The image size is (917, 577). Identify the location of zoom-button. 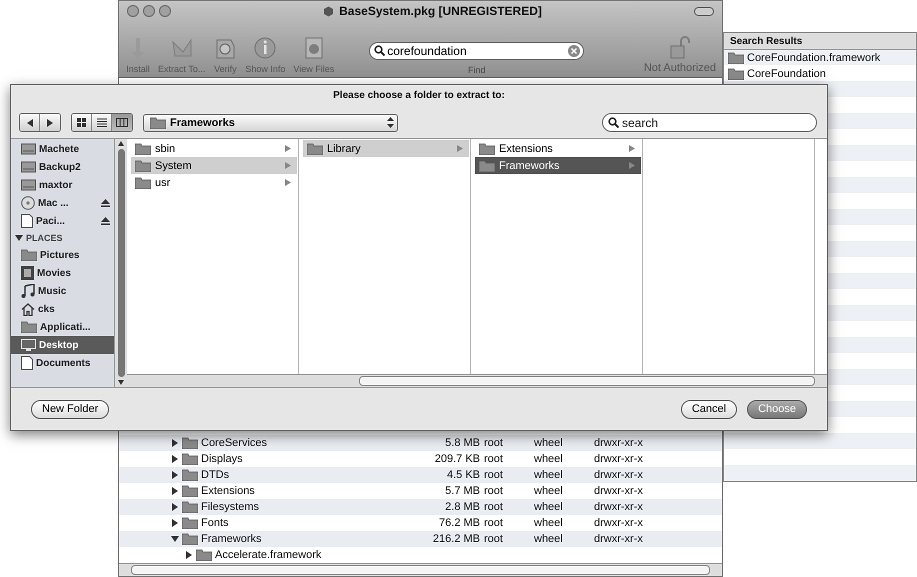
(165, 11).